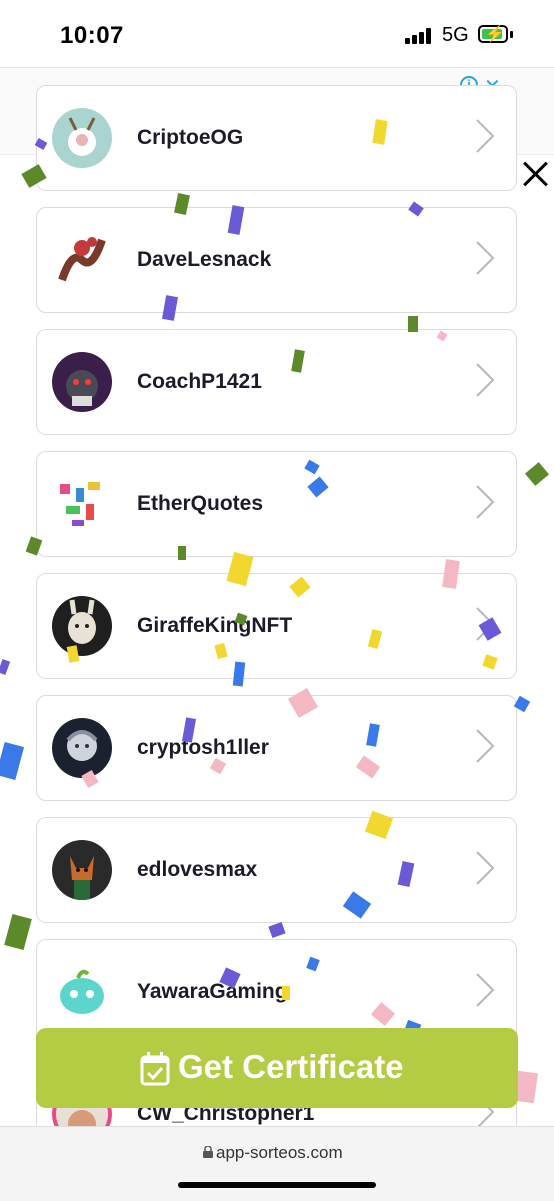  Describe the element at coordinates (535, 173) in the screenshot. I see `close-icon` at that location.